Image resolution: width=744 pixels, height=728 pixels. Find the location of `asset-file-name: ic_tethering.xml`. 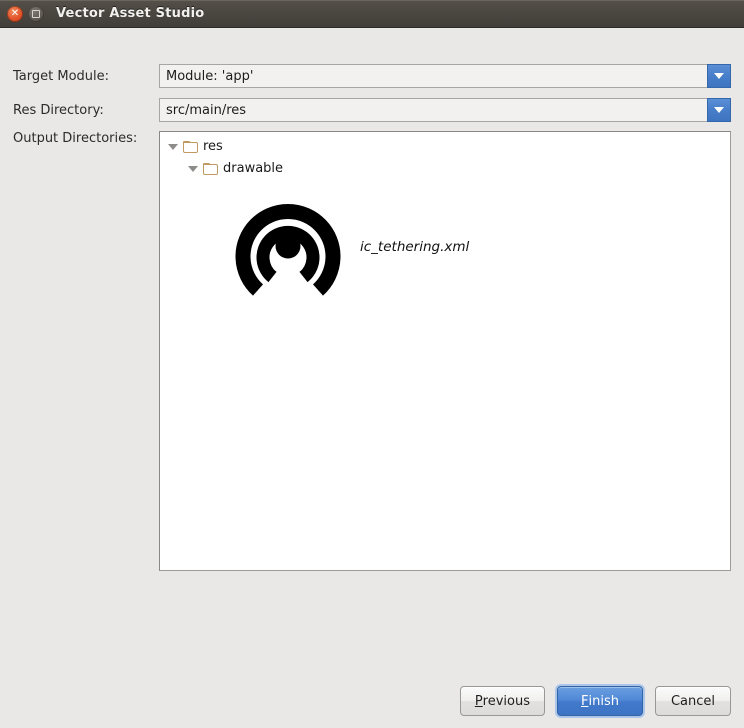

asset-file-name: ic_tethering.xml is located at coordinates (415, 247).